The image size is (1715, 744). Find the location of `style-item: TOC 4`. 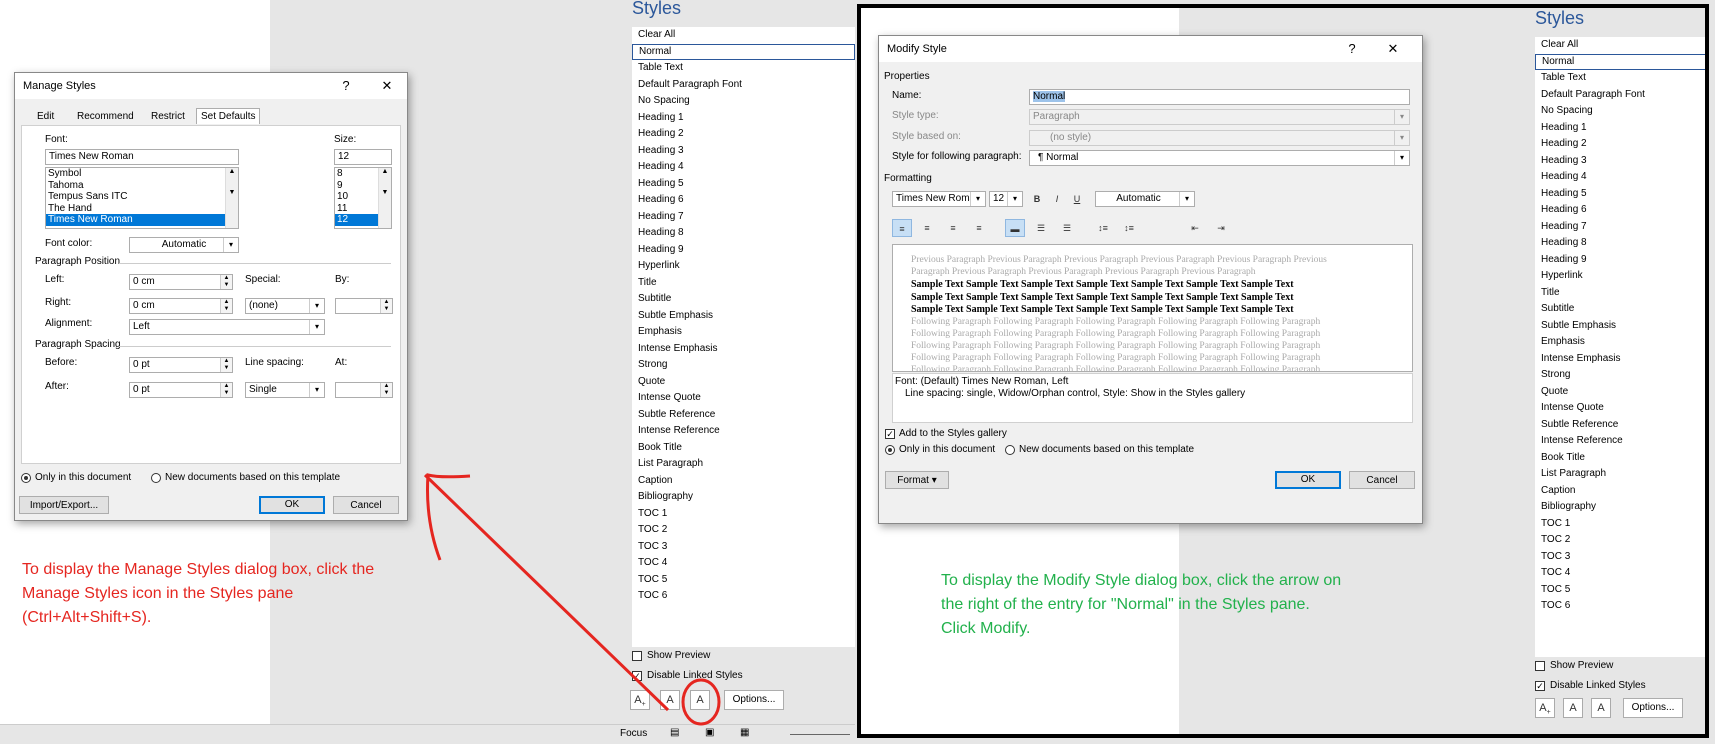

style-item: TOC 4 is located at coordinates (1620, 573).